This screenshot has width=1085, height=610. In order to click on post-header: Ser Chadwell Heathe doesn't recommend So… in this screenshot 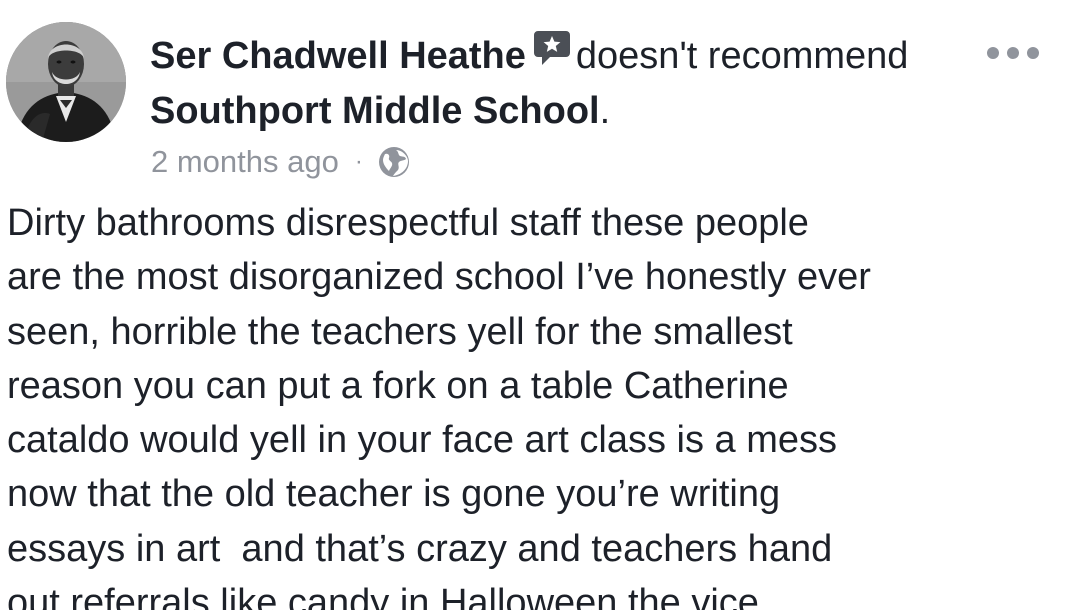, I will do `click(550, 83)`.